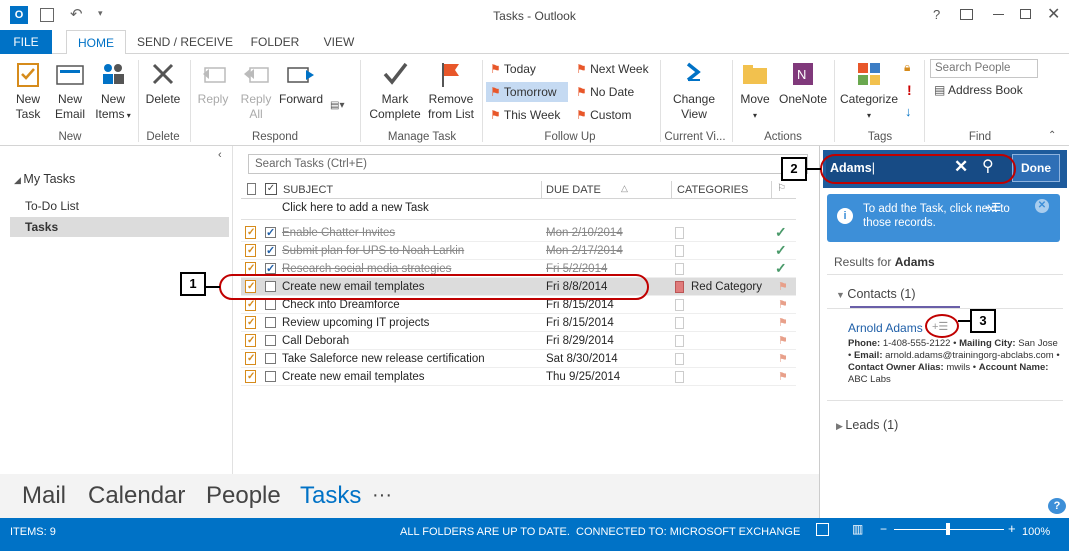 This screenshot has width=1069, height=551. Describe the element at coordinates (1036, 168) in the screenshot. I see `done-button: Done` at that location.